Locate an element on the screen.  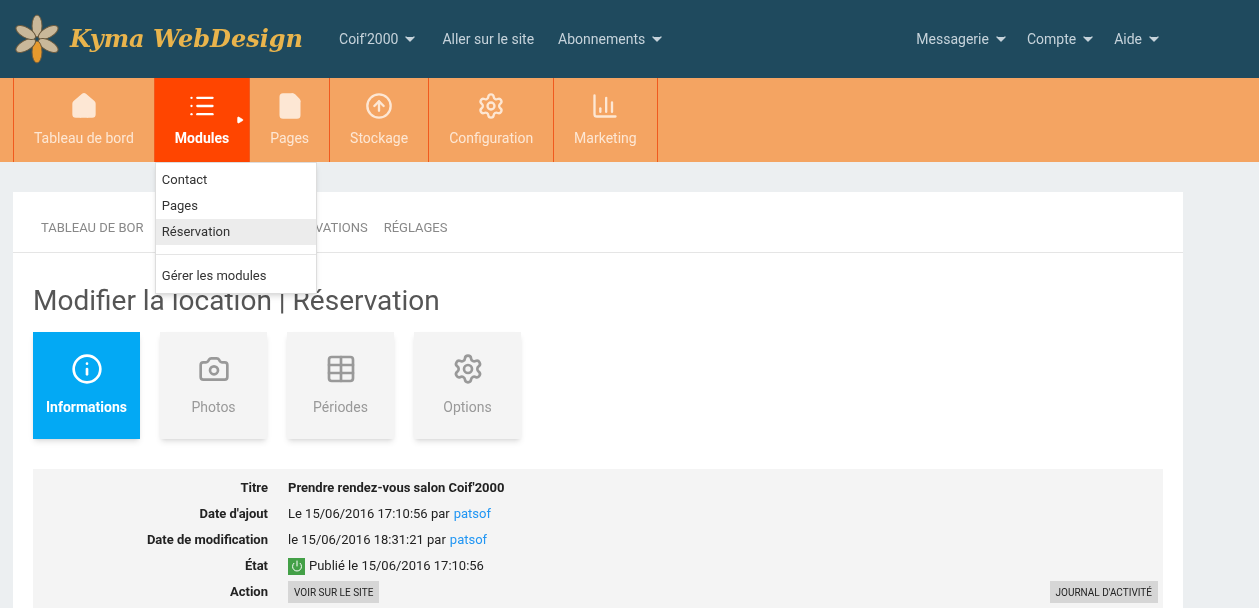
sub-tab: RÉGLAGES is located at coordinates (415, 228).